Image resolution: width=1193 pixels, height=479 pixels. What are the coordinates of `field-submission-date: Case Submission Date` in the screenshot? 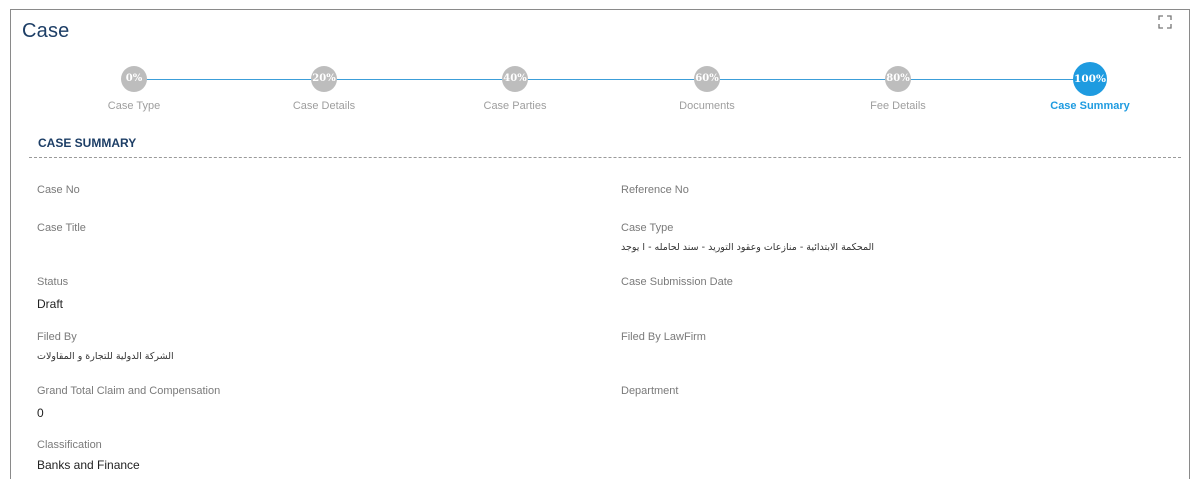 It's located at (677, 286).